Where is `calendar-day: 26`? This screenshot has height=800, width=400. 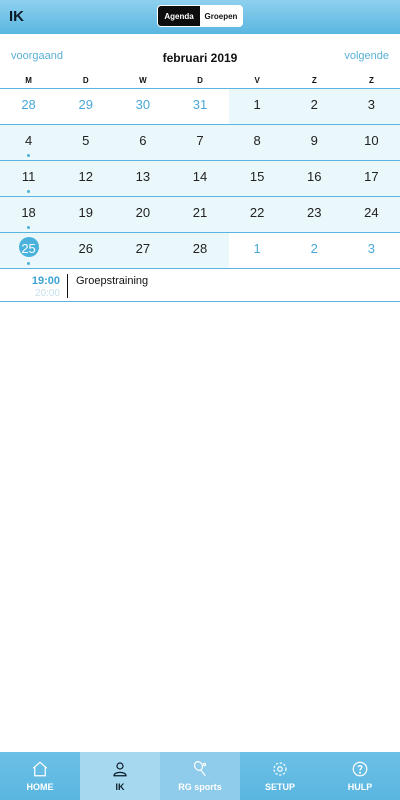
calendar-day: 26 is located at coordinates (86, 250).